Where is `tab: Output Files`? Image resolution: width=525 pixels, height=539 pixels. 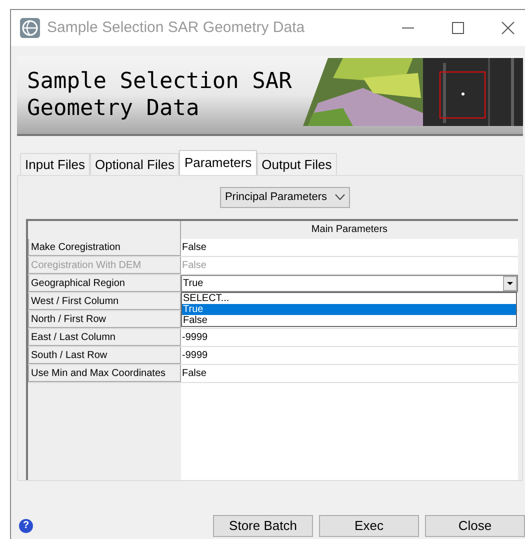
tab: Output Files is located at coordinates (296, 164).